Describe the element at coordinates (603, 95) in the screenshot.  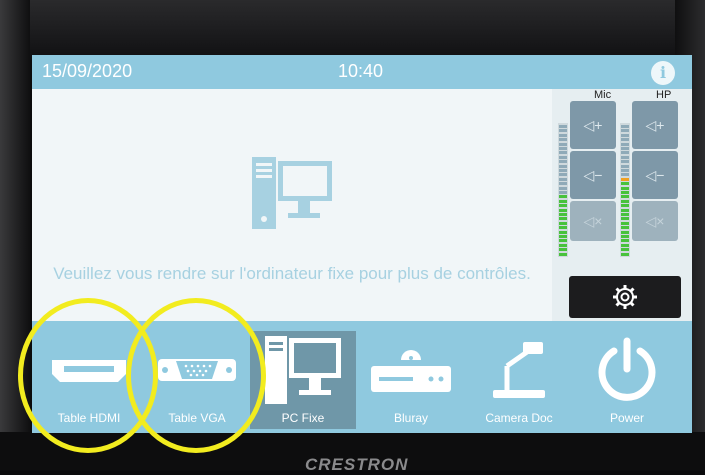
I see `mic-label: Mic` at that location.